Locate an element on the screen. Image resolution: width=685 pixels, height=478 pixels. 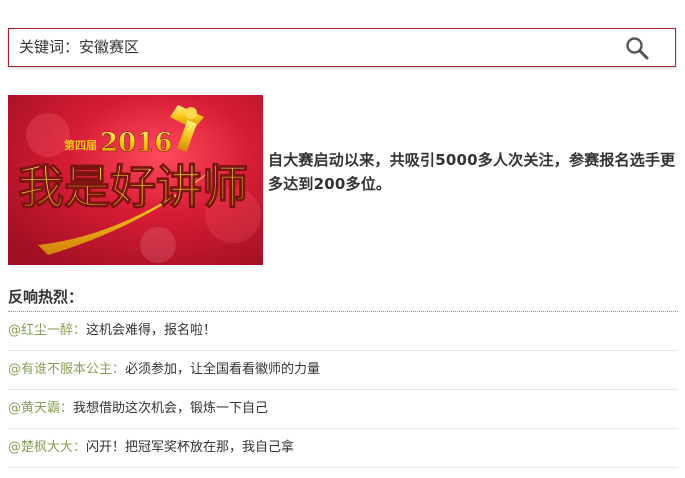
comment-item: @有谁不服本公主：必须参加，让全国看看徽师的力量 is located at coordinates (343, 370).